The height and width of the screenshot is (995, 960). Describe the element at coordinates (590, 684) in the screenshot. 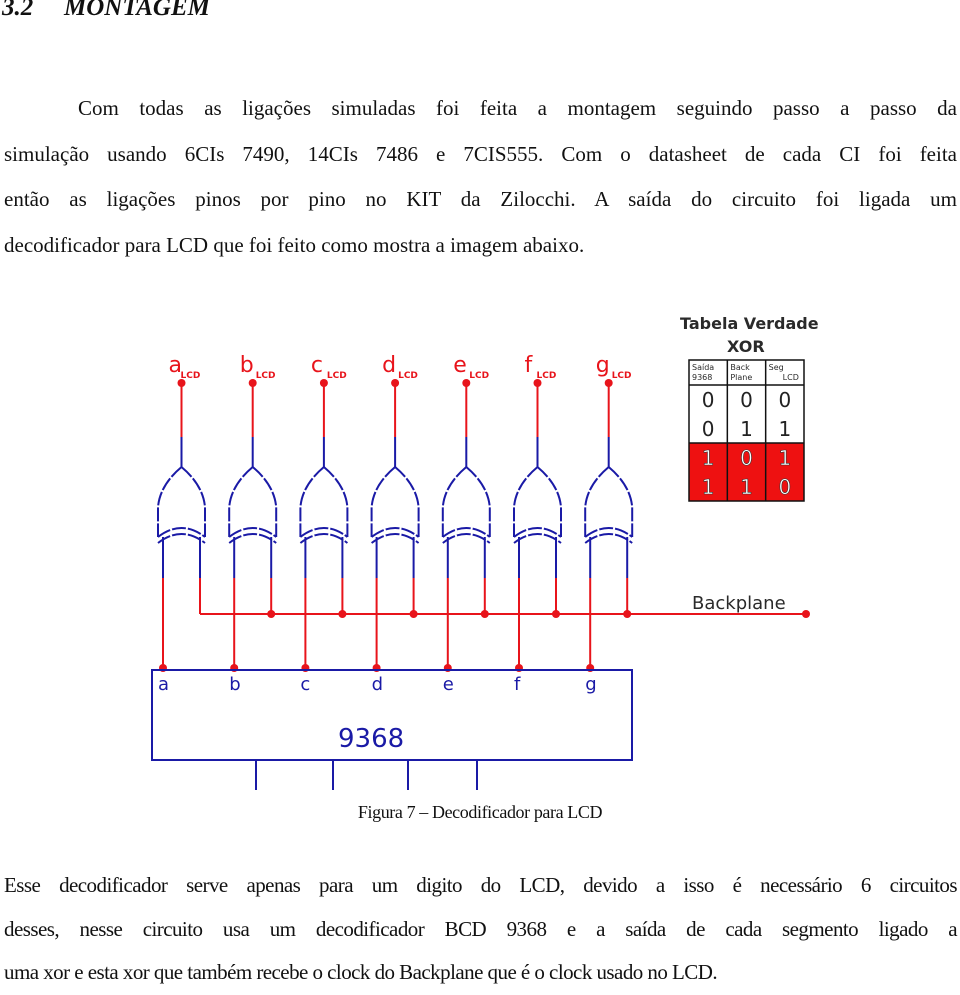

I see `decoder-pin-label: g` at that location.